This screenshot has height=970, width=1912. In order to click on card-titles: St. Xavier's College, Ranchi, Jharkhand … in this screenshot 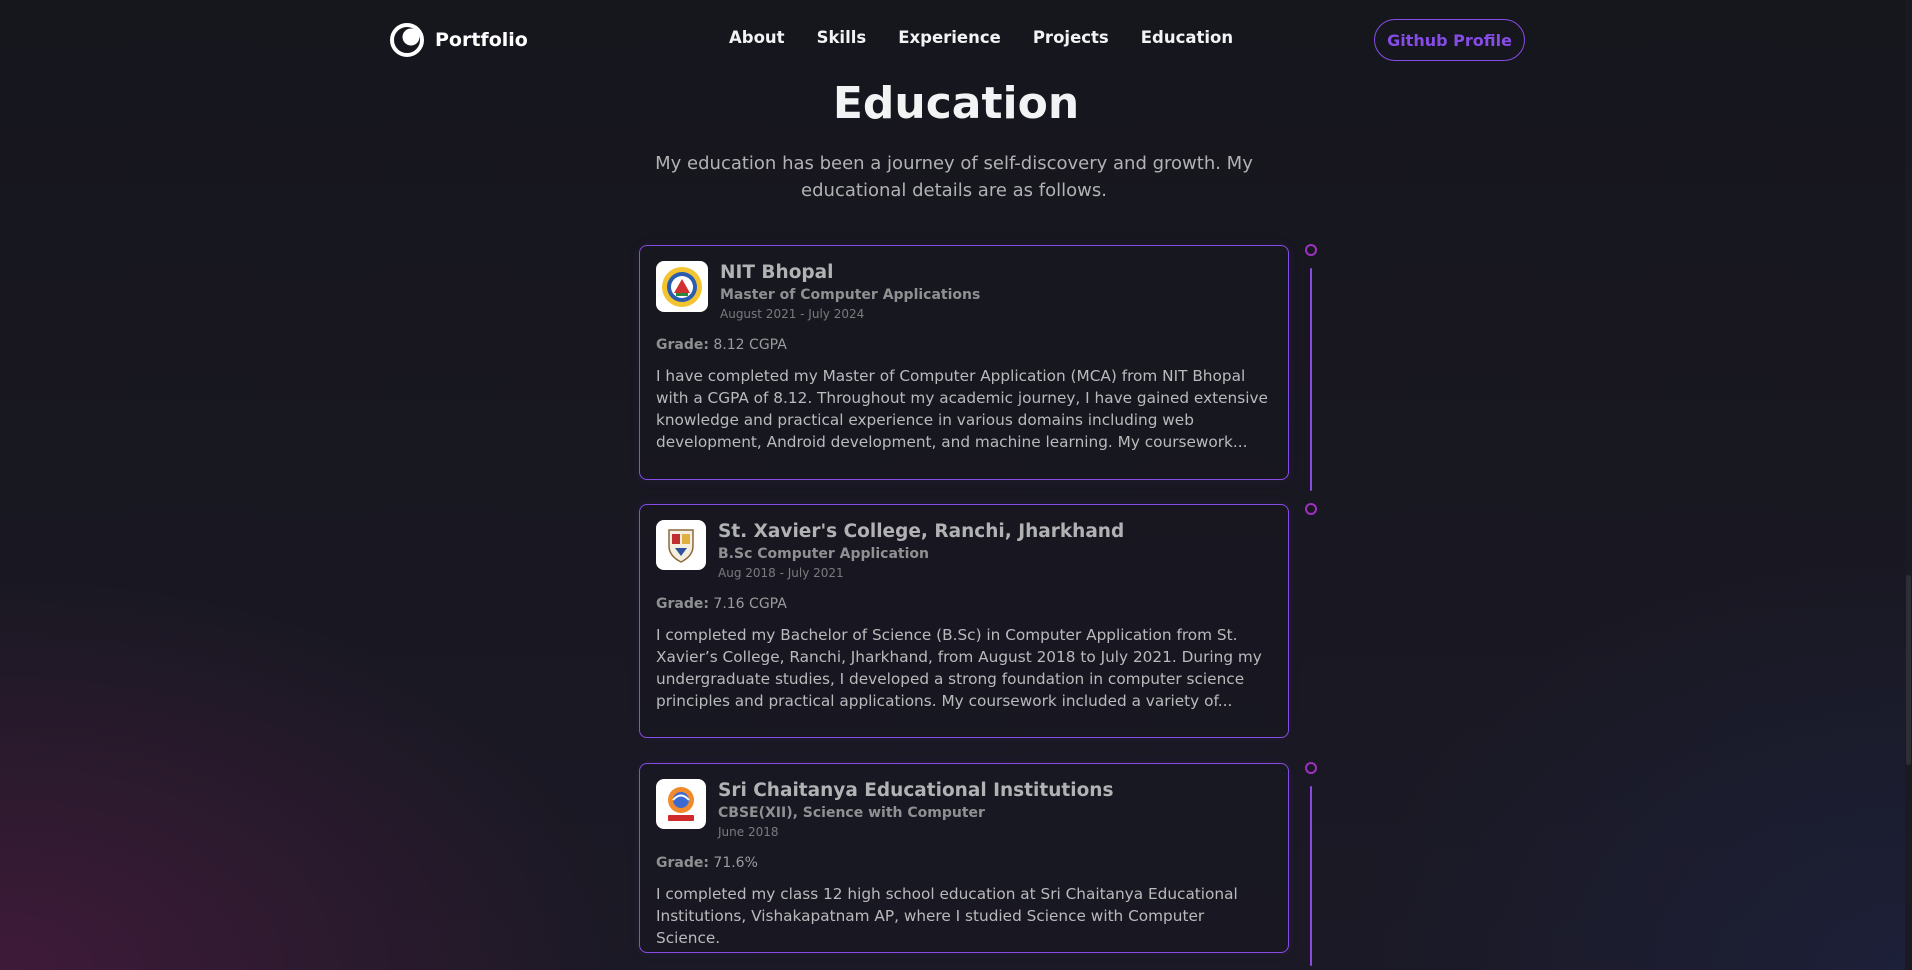, I will do `click(921, 551)`.